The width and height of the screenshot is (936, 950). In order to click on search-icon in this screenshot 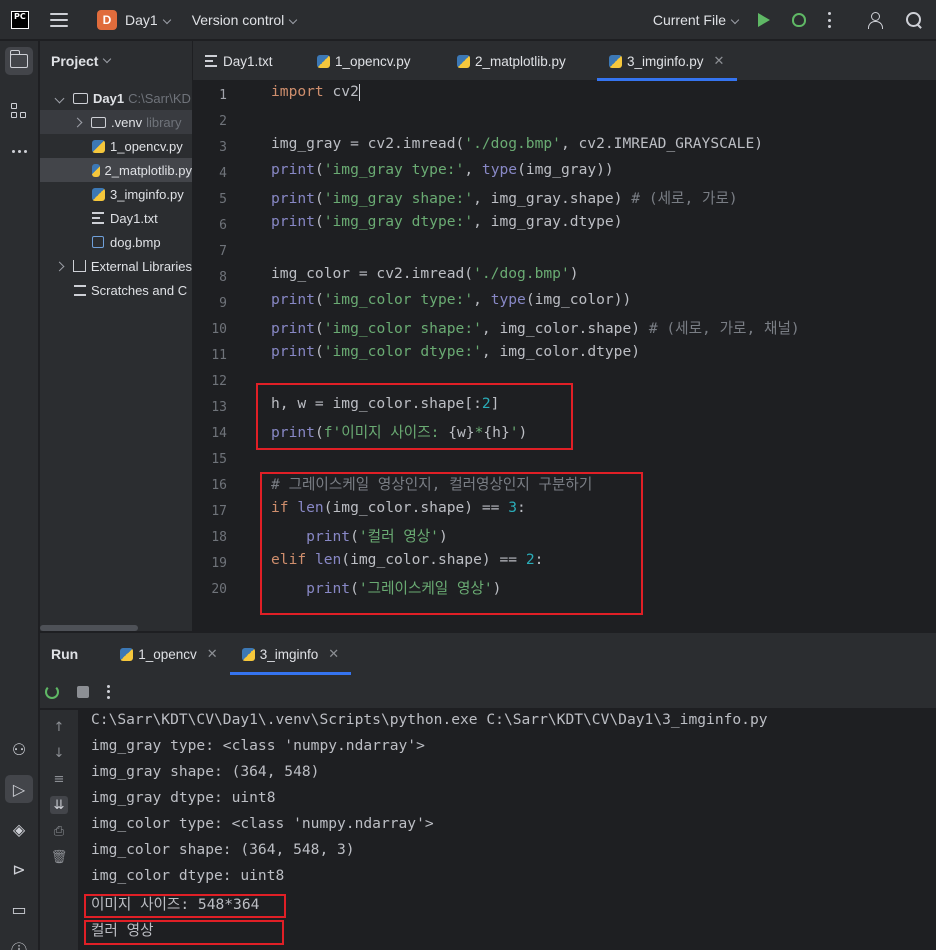, I will do `click(914, 20)`.